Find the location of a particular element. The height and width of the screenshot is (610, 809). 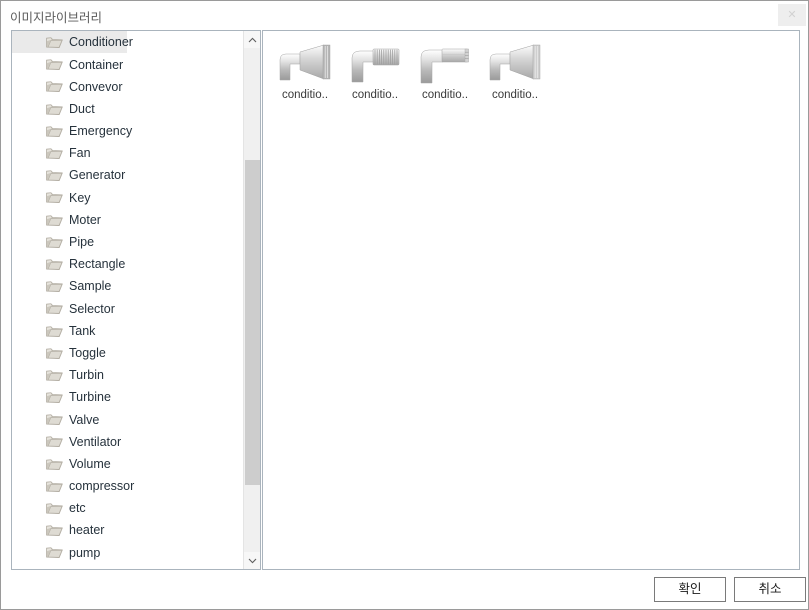

list-item-label: Generator is located at coordinates (97, 175).